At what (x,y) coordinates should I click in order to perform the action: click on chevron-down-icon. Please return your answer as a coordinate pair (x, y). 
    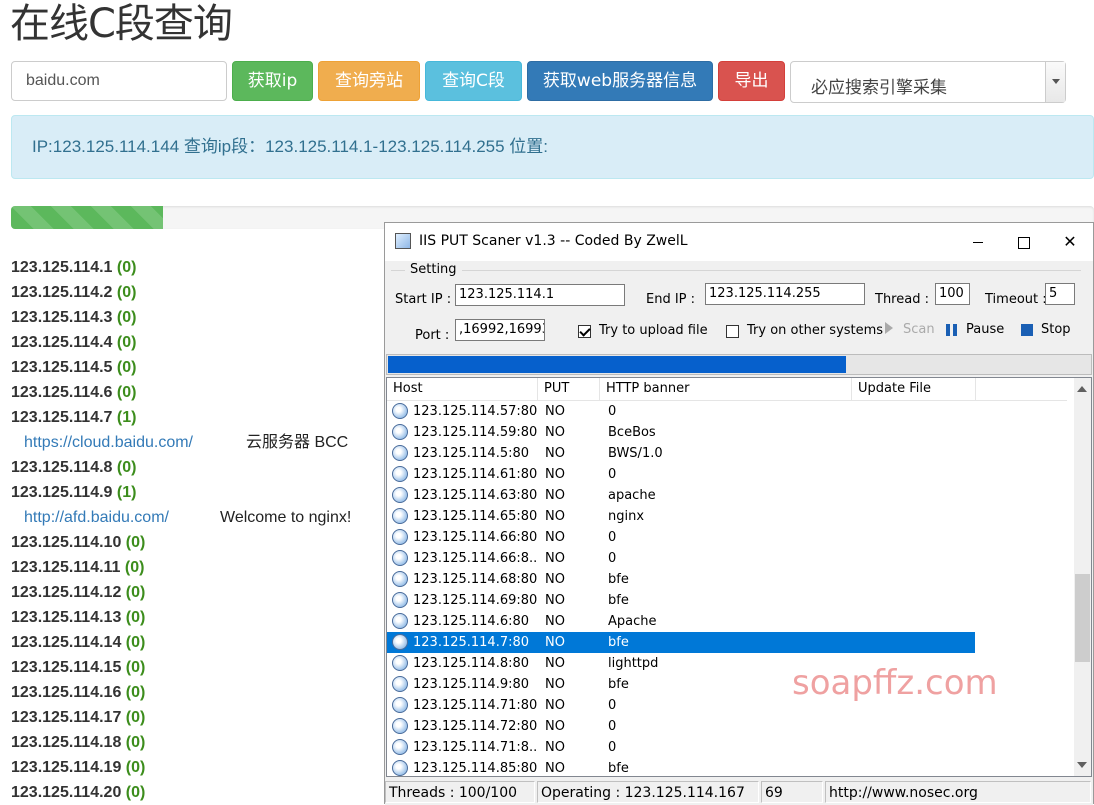
    Looking at the image, I should click on (1055, 82).